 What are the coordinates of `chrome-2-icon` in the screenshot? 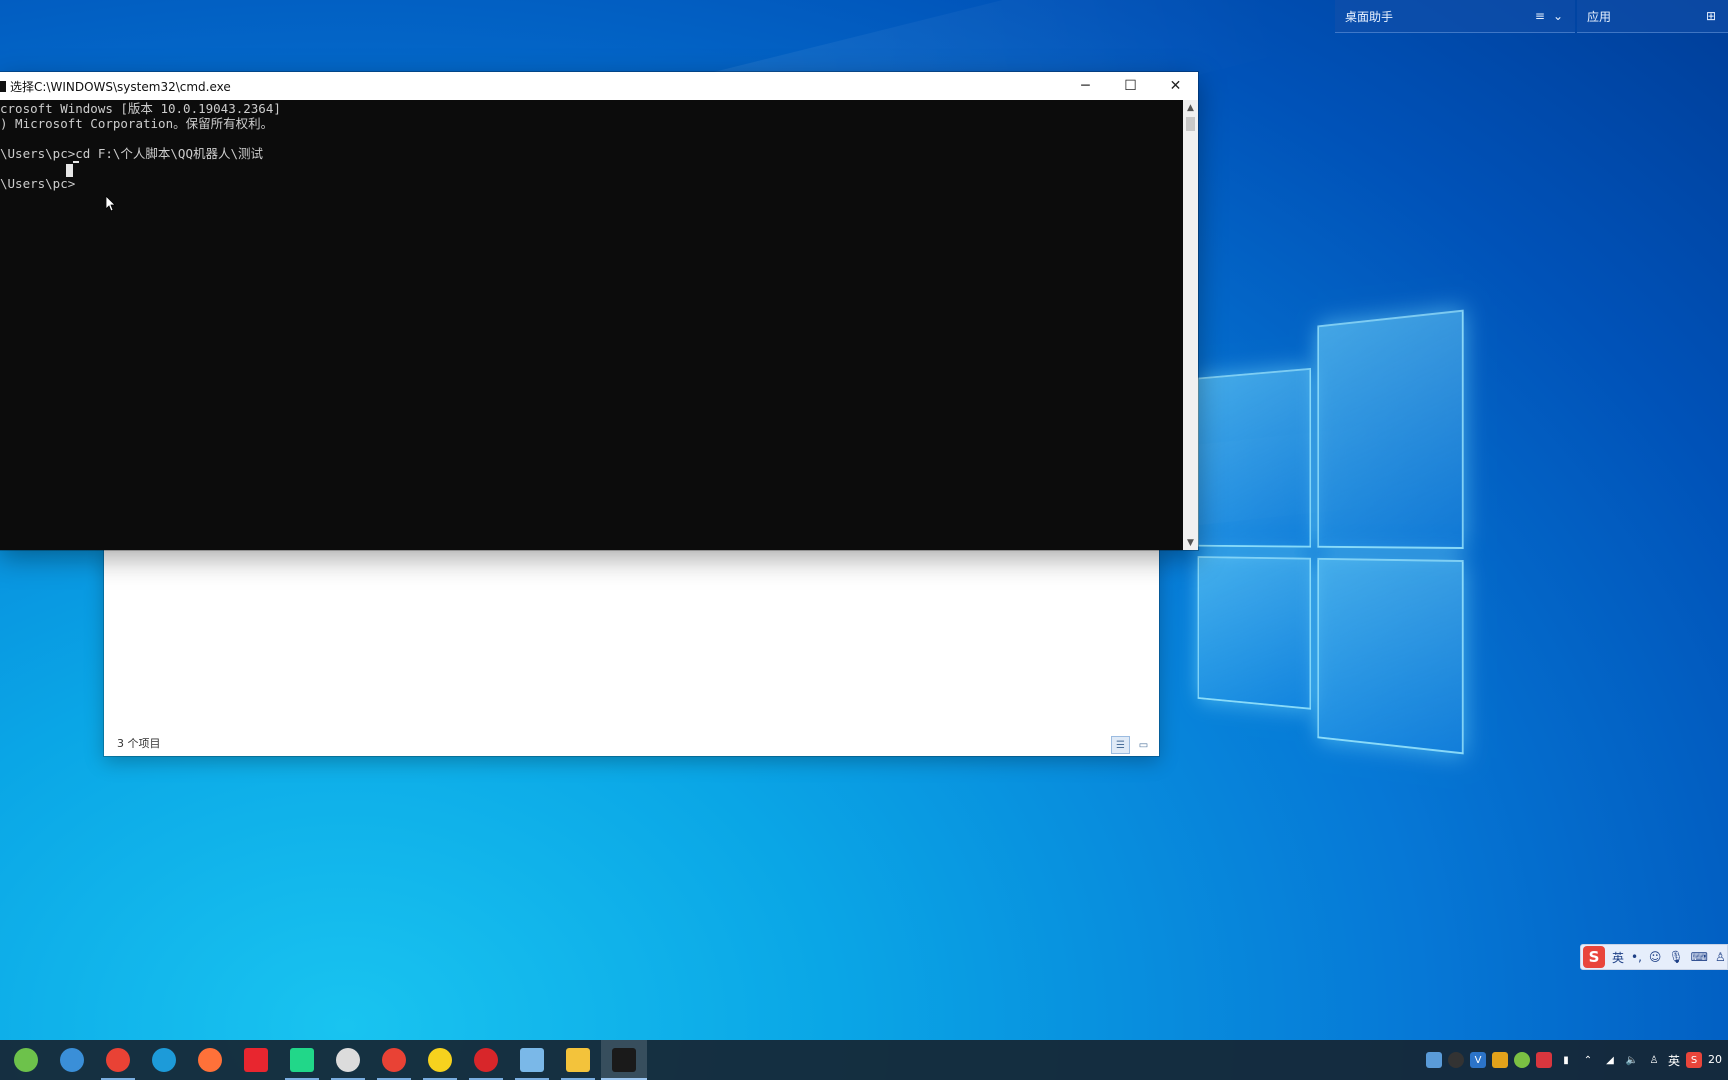 It's located at (394, 1060).